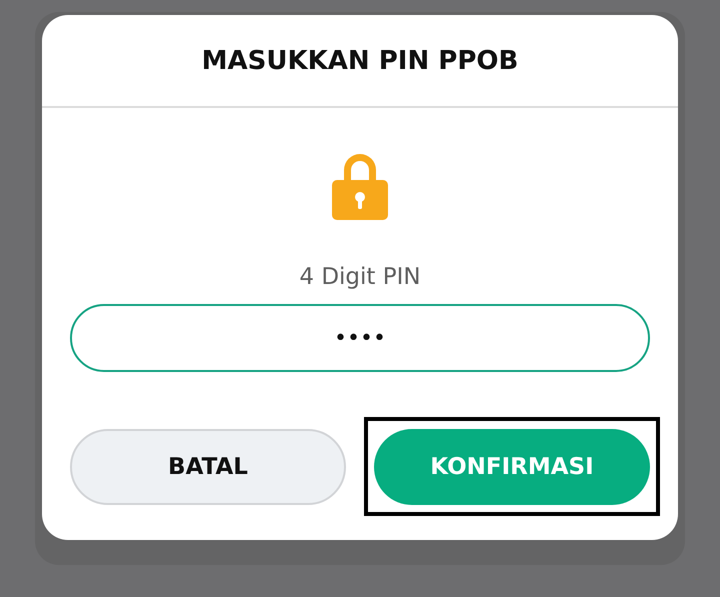  I want to click on dialog-title: MASUKKAN PIN PPOB, so click(360, 61).